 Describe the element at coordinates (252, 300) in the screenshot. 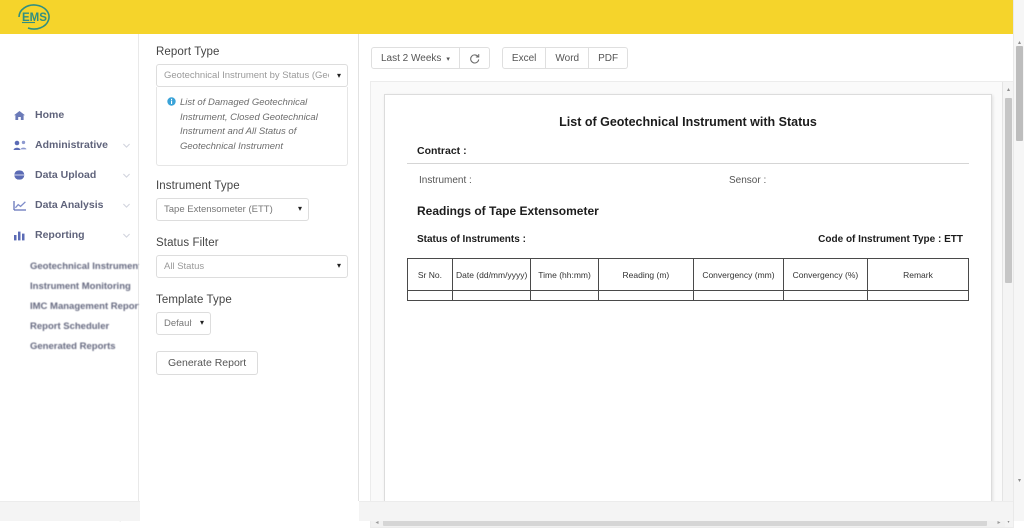

I see `template-type-label: Template Type` at that location.